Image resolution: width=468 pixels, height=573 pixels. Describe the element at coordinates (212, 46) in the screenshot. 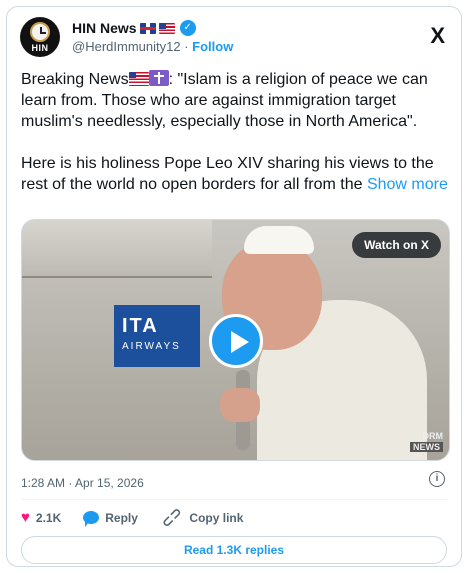

I see `follow-button: Follow` at that location.